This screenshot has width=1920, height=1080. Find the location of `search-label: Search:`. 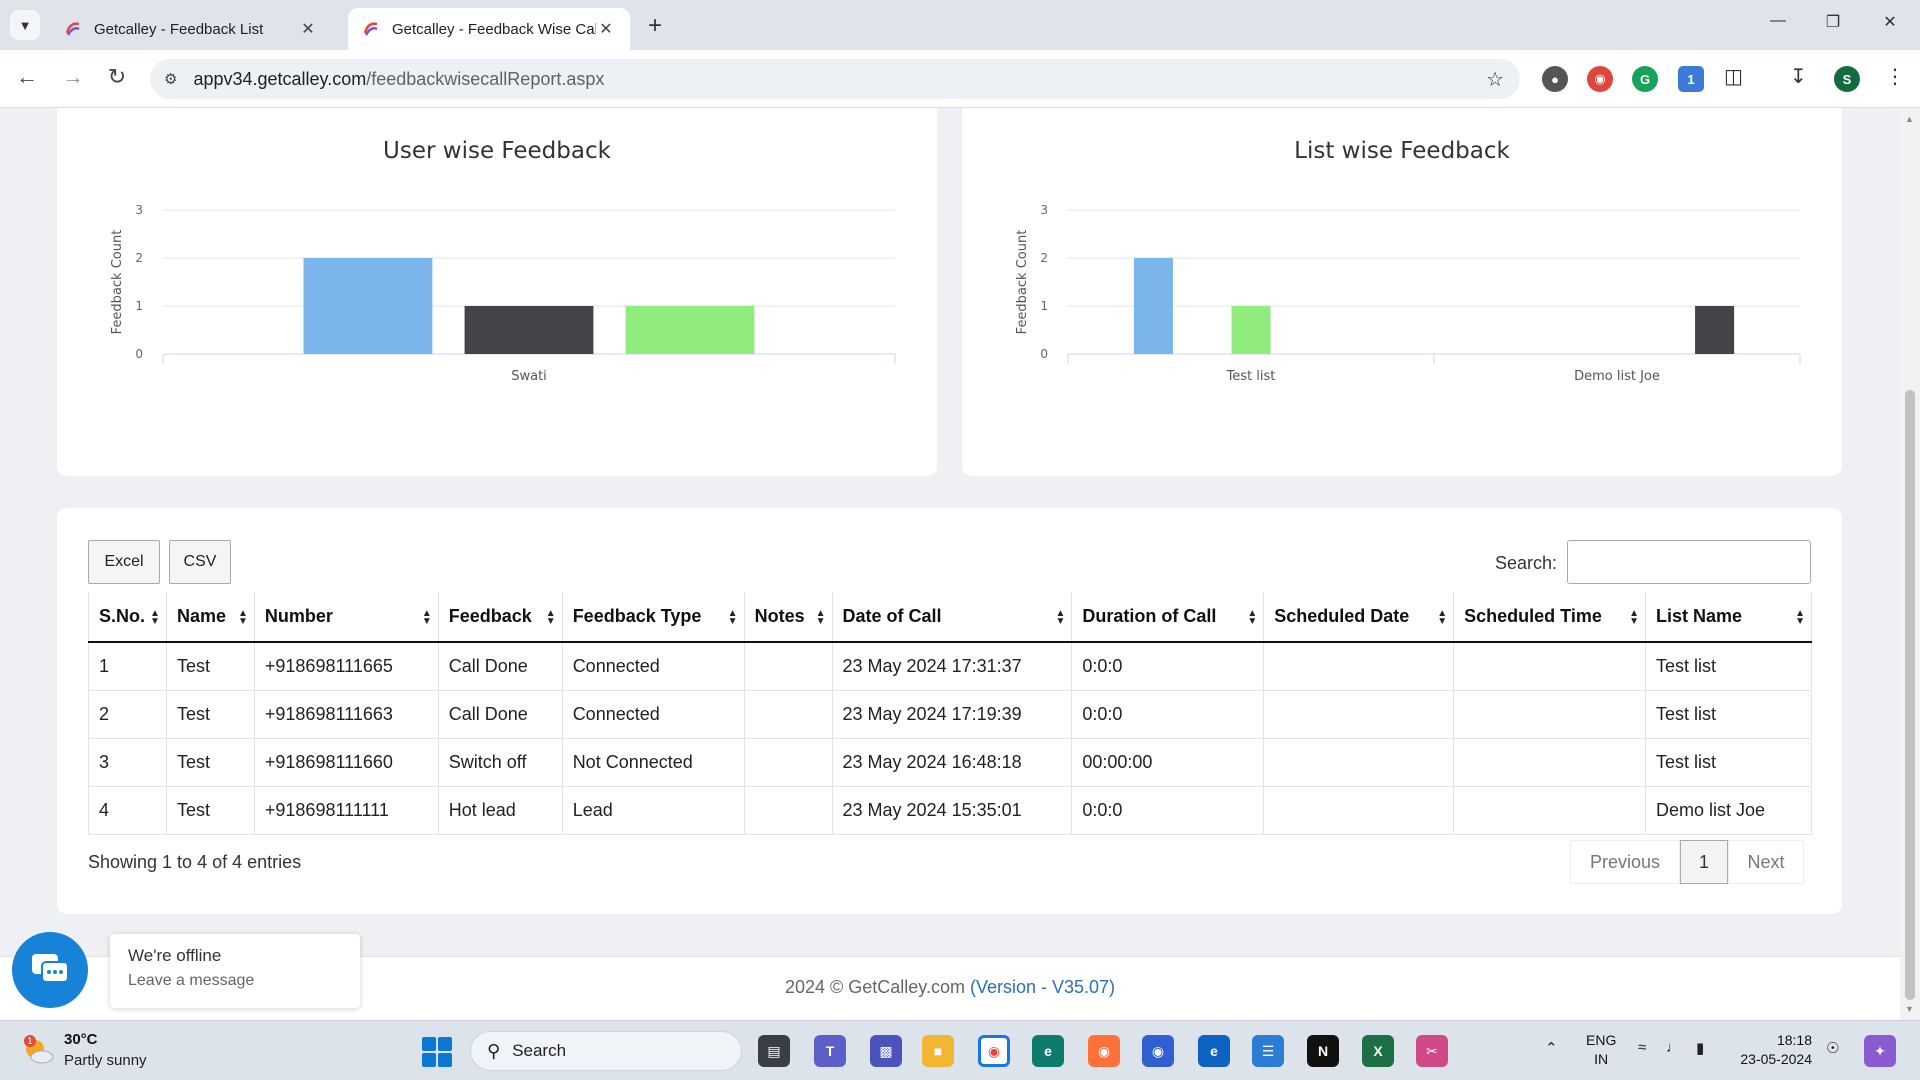

search-label: Search: is located at coordinates (1526, 563).